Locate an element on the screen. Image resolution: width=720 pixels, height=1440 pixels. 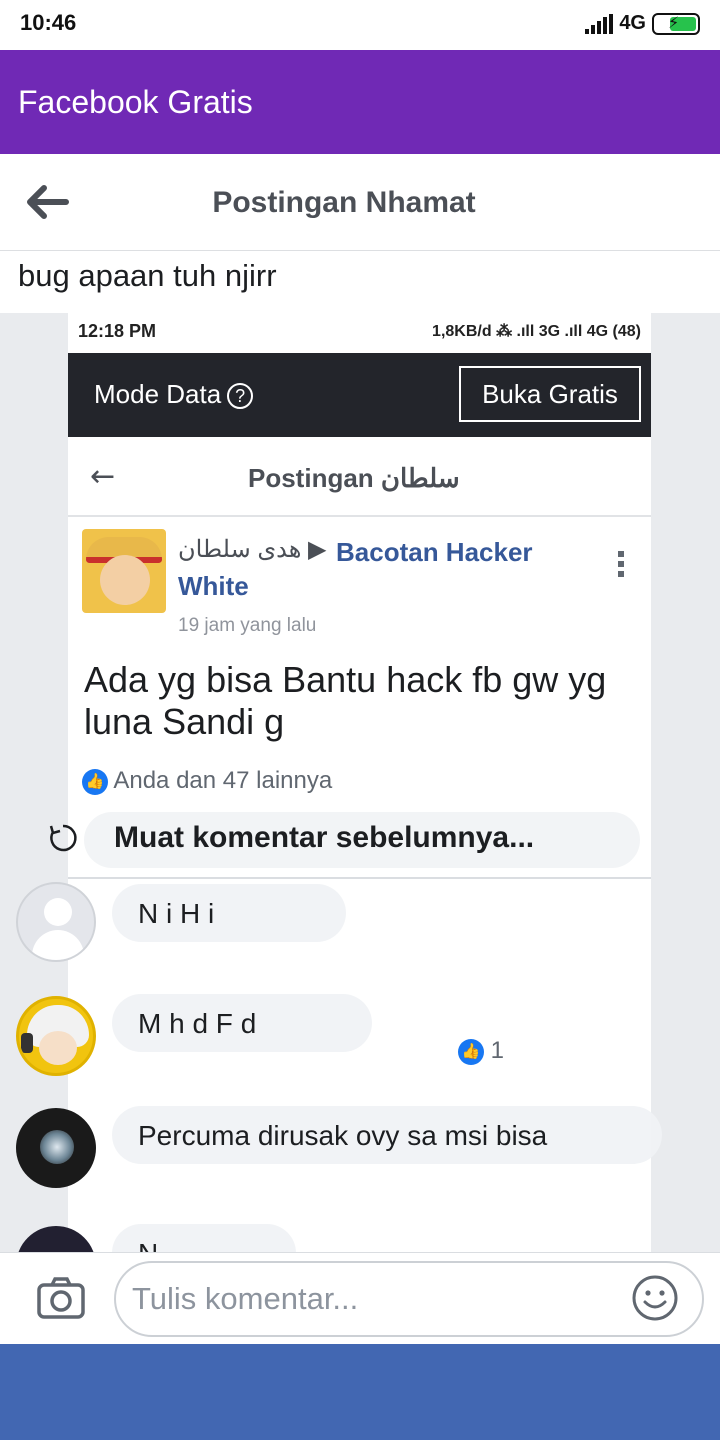
comment-bubble: N i H i is located at coordinates (229, 913).